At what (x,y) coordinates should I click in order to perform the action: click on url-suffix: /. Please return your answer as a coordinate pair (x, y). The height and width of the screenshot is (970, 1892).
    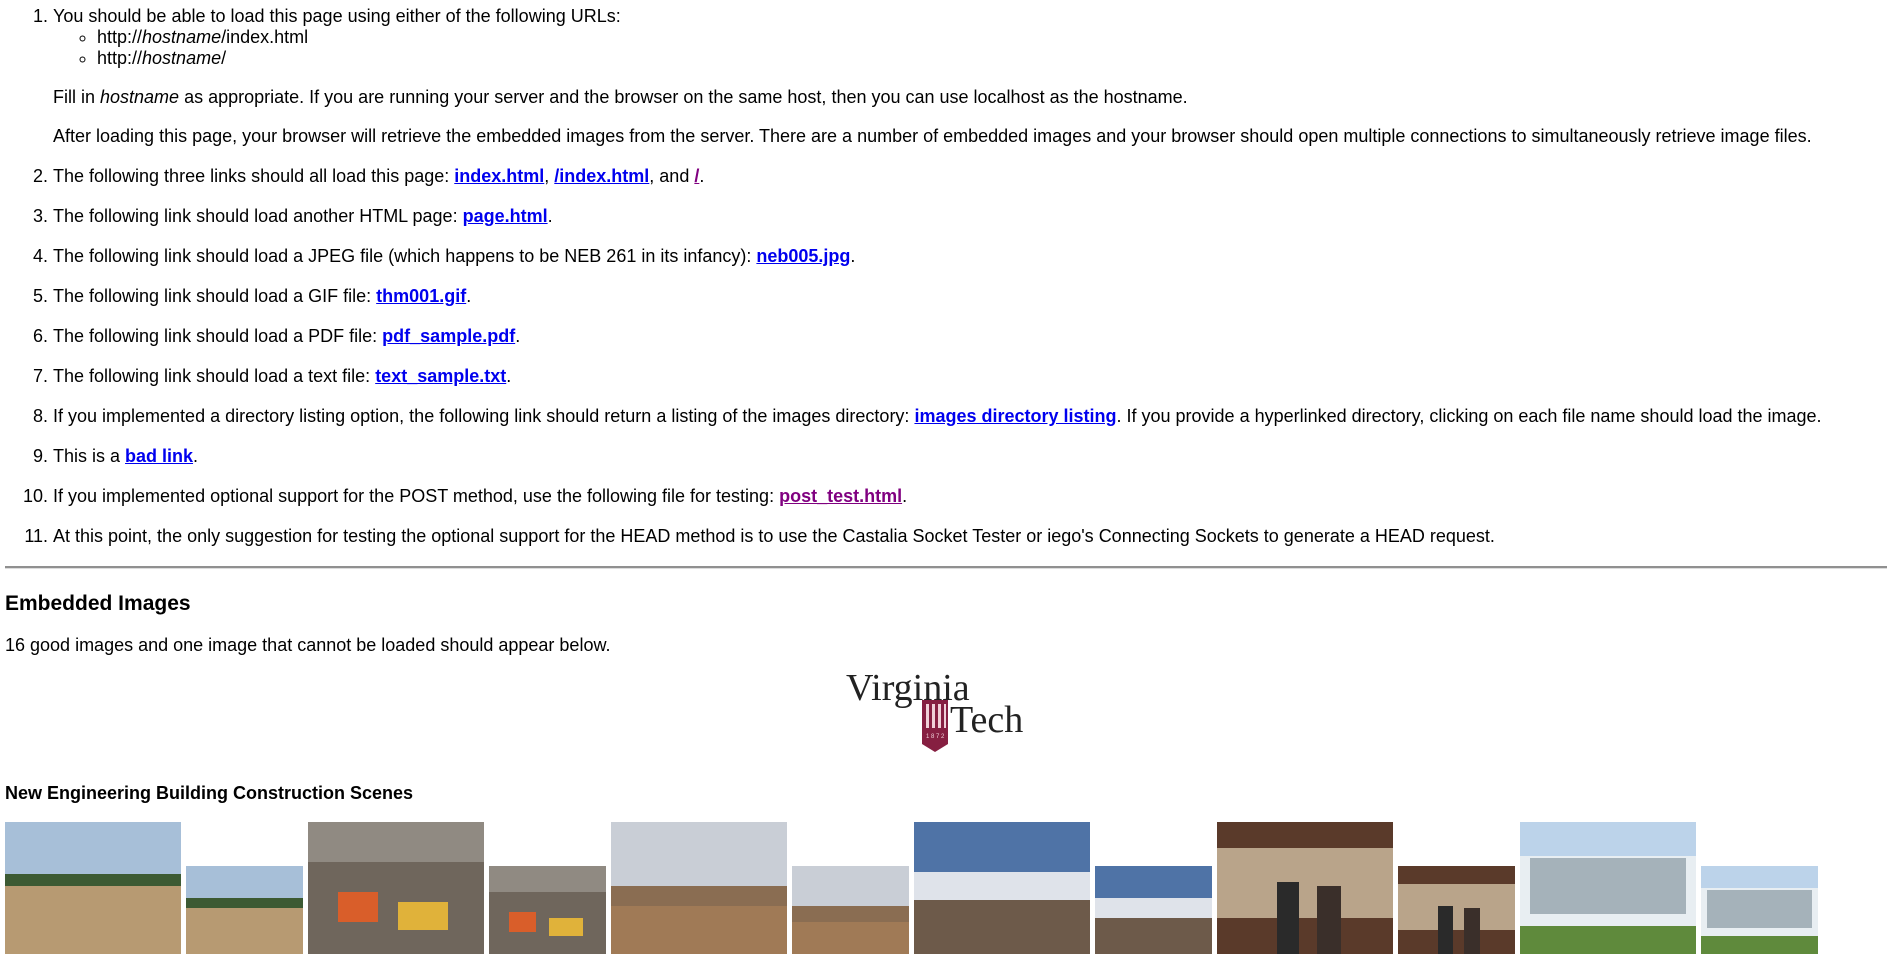
    Looking at the image, I should click on (224, 58).